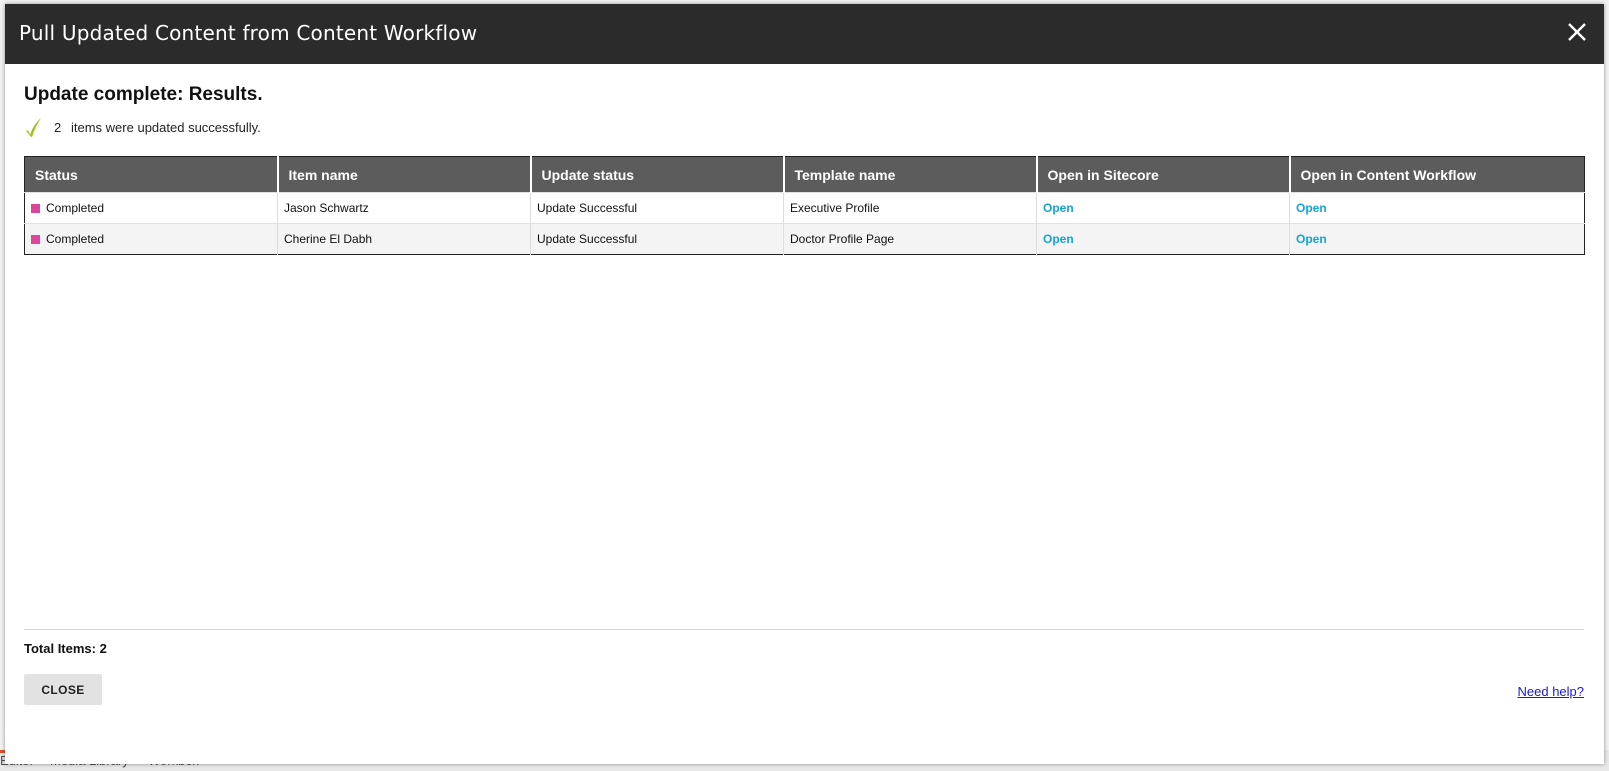 Image resolution: width=1609 pixels, height=771 pixels. I want to click on item-name-cell: Jason Schwartz, so click(404, 208).